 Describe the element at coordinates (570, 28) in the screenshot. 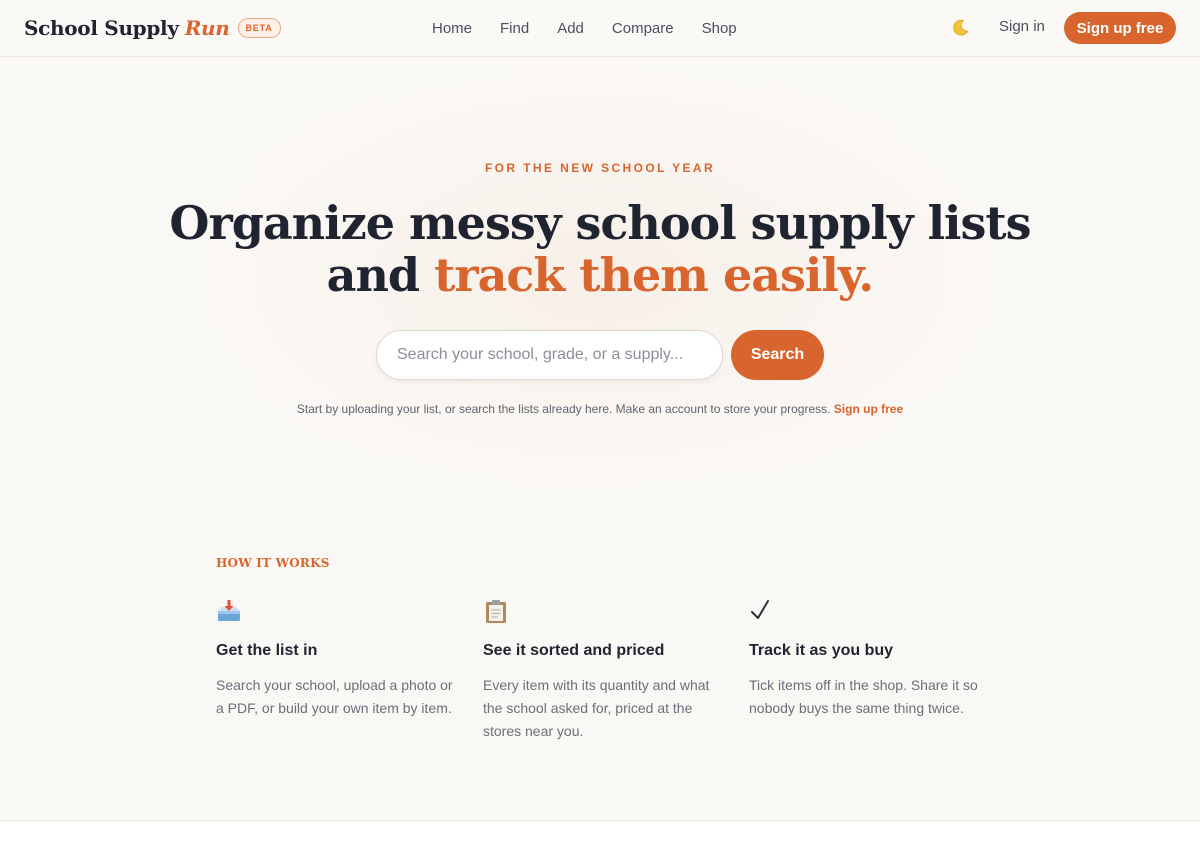

I see `nav-item-add: Add` at that location.